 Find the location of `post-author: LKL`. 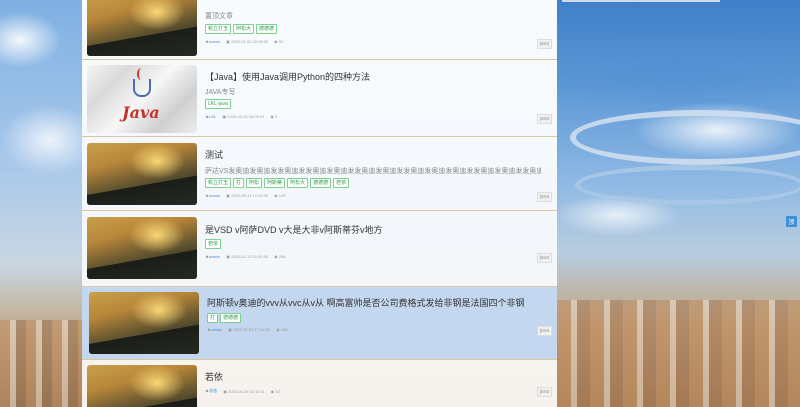

post-author: LKL is located at coordinates (212, 116).